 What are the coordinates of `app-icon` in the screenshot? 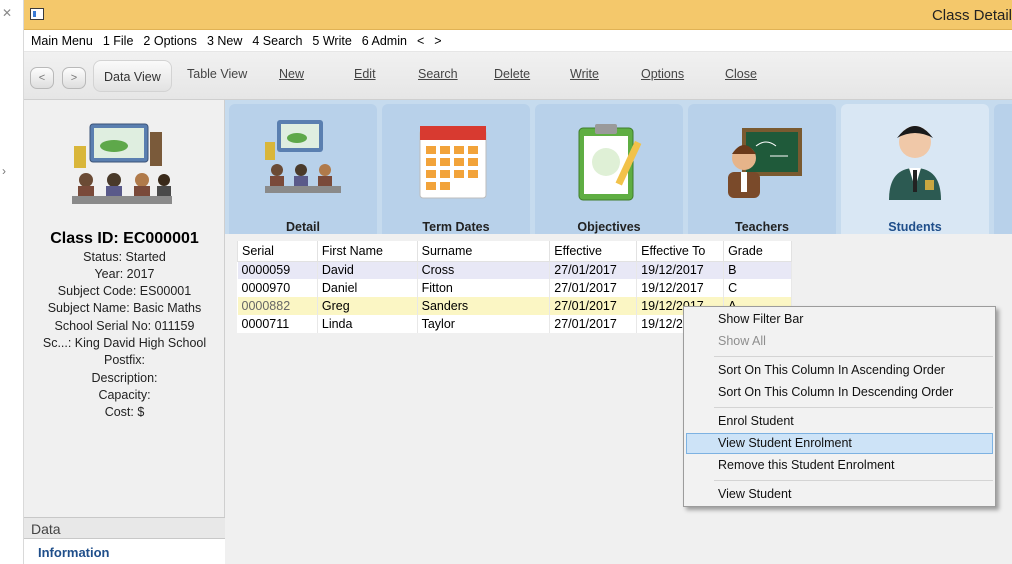 It's located at (37, 14).